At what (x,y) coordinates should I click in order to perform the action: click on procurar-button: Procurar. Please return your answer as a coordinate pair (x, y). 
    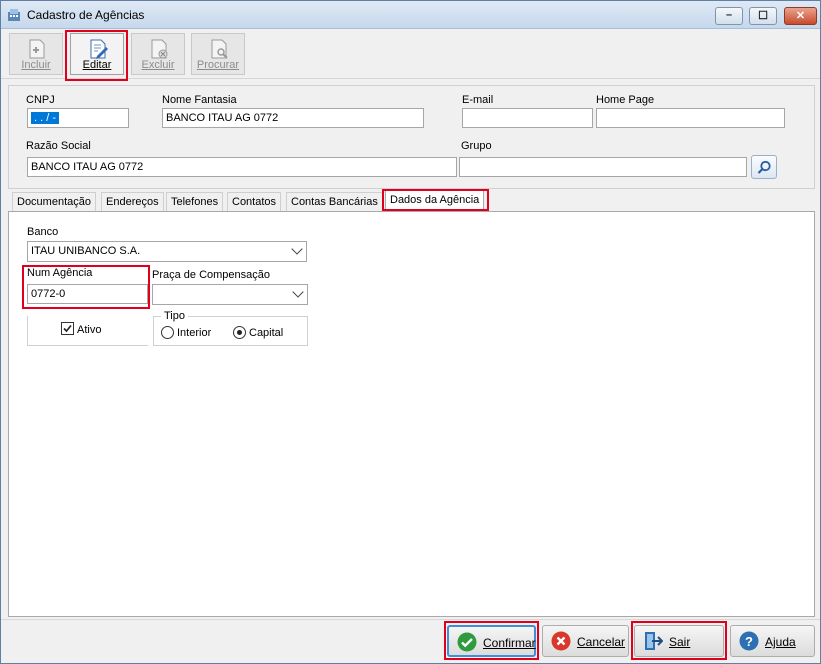
    Looking at the image, I should click on (218, 54).